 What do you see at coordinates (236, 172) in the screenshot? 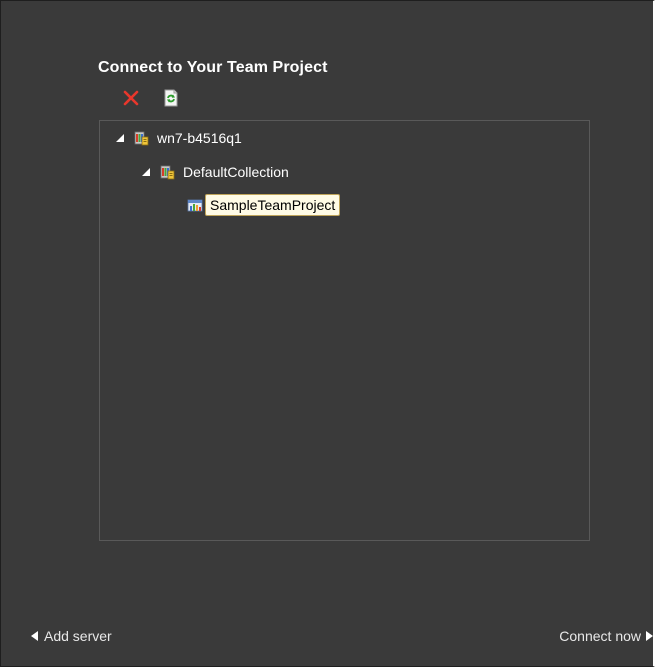
I see `tree-node-label: DefaultCollection` at bounding box center [236, 172].